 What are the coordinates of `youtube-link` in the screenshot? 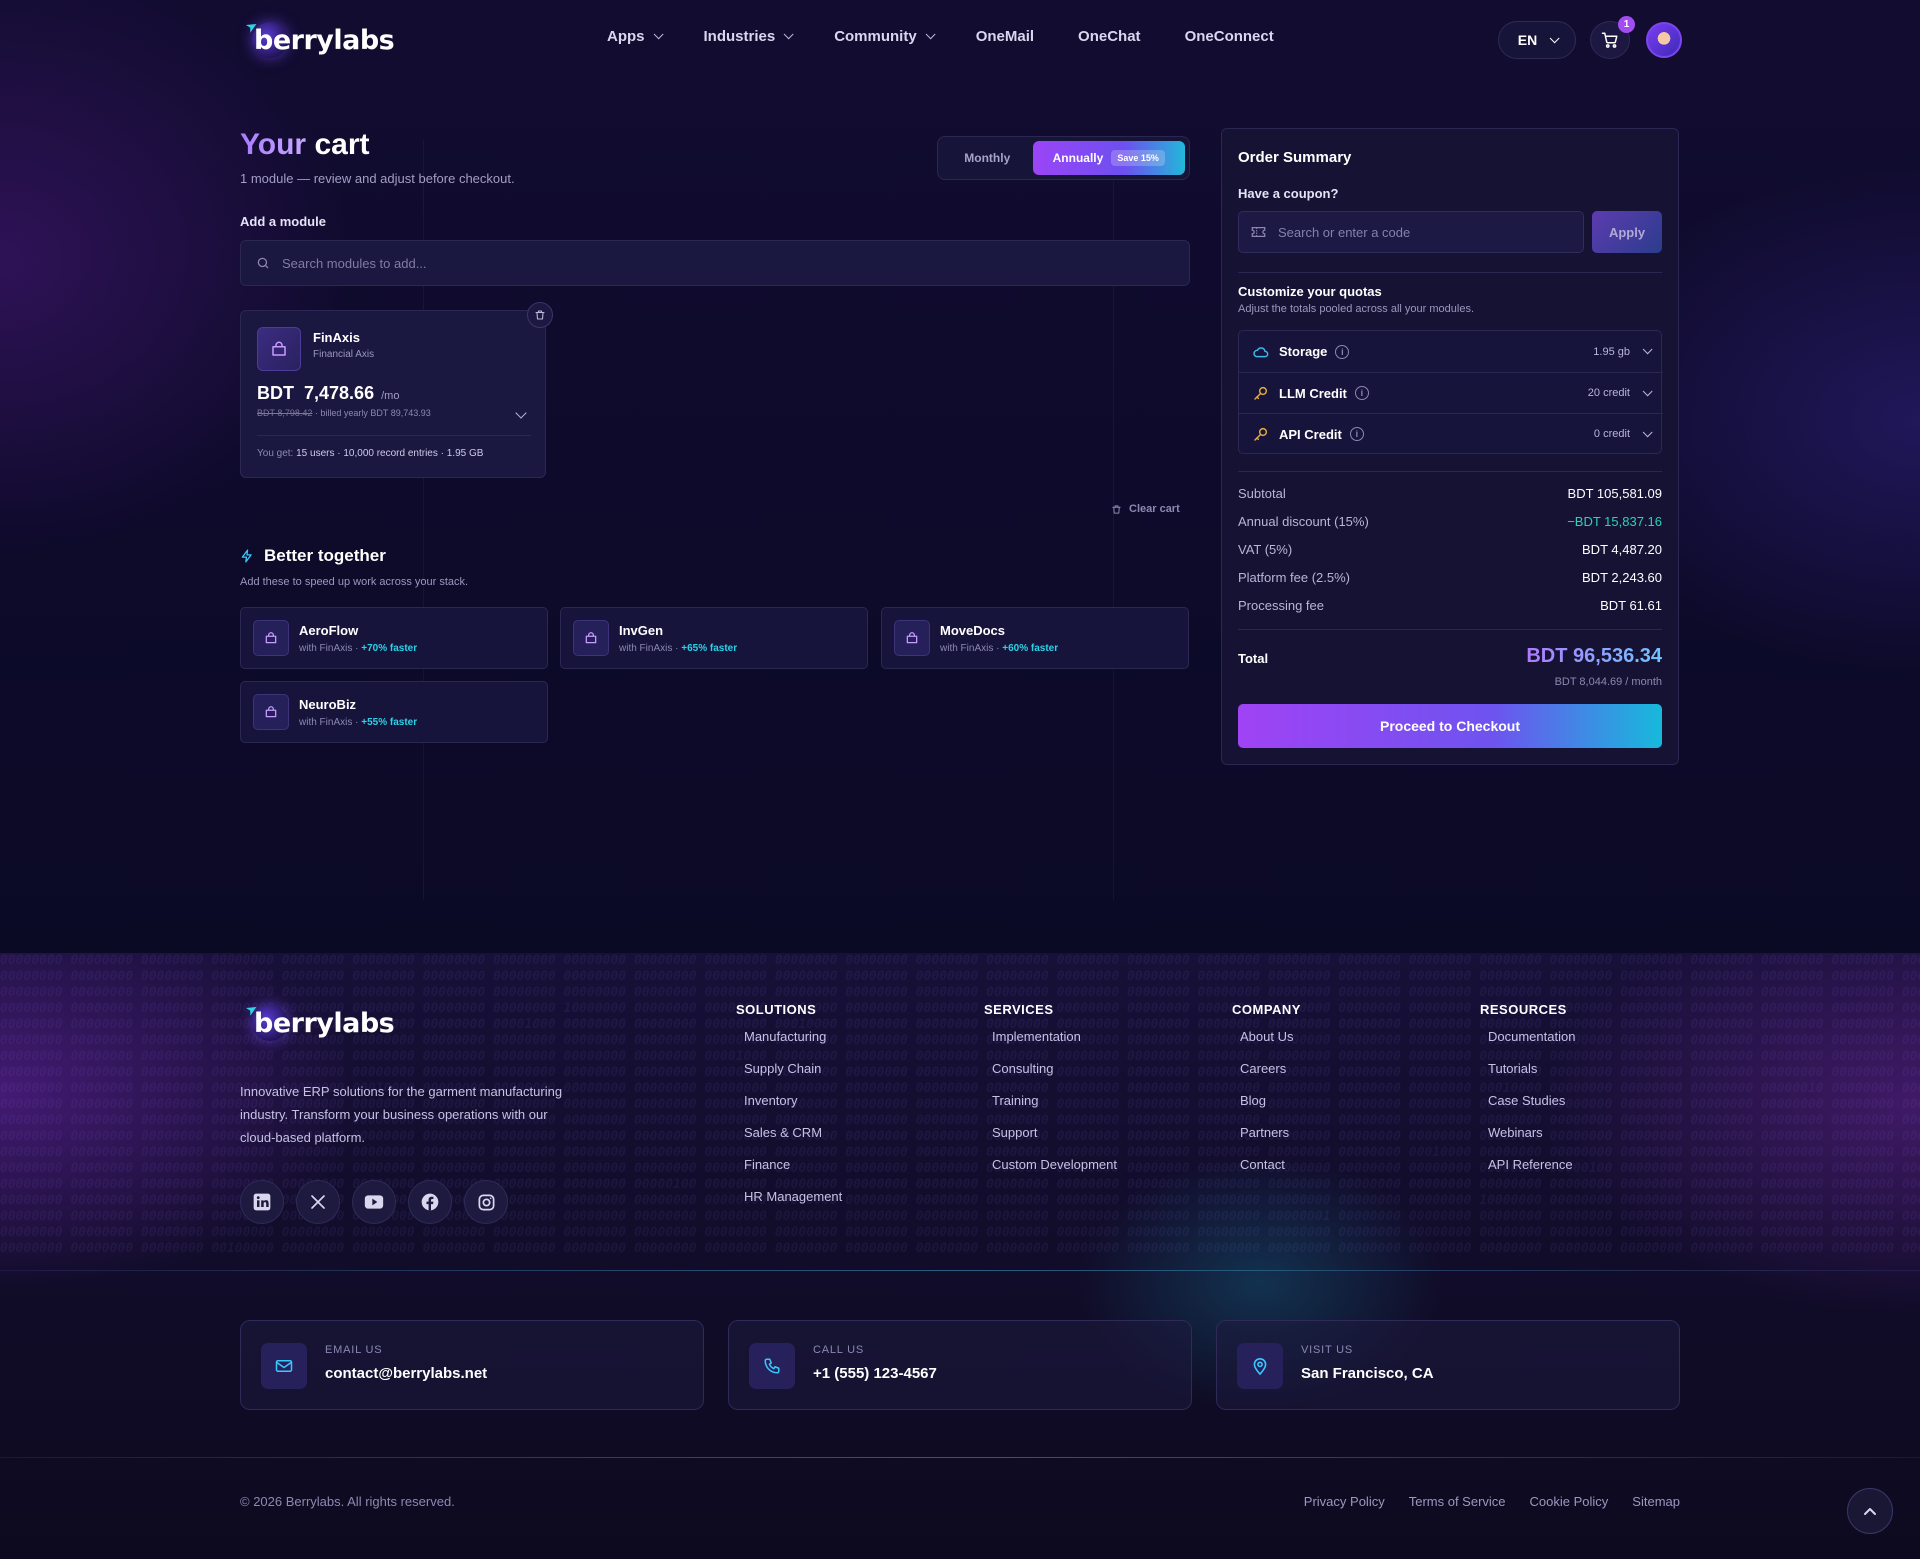 It's located at (374, 1202).